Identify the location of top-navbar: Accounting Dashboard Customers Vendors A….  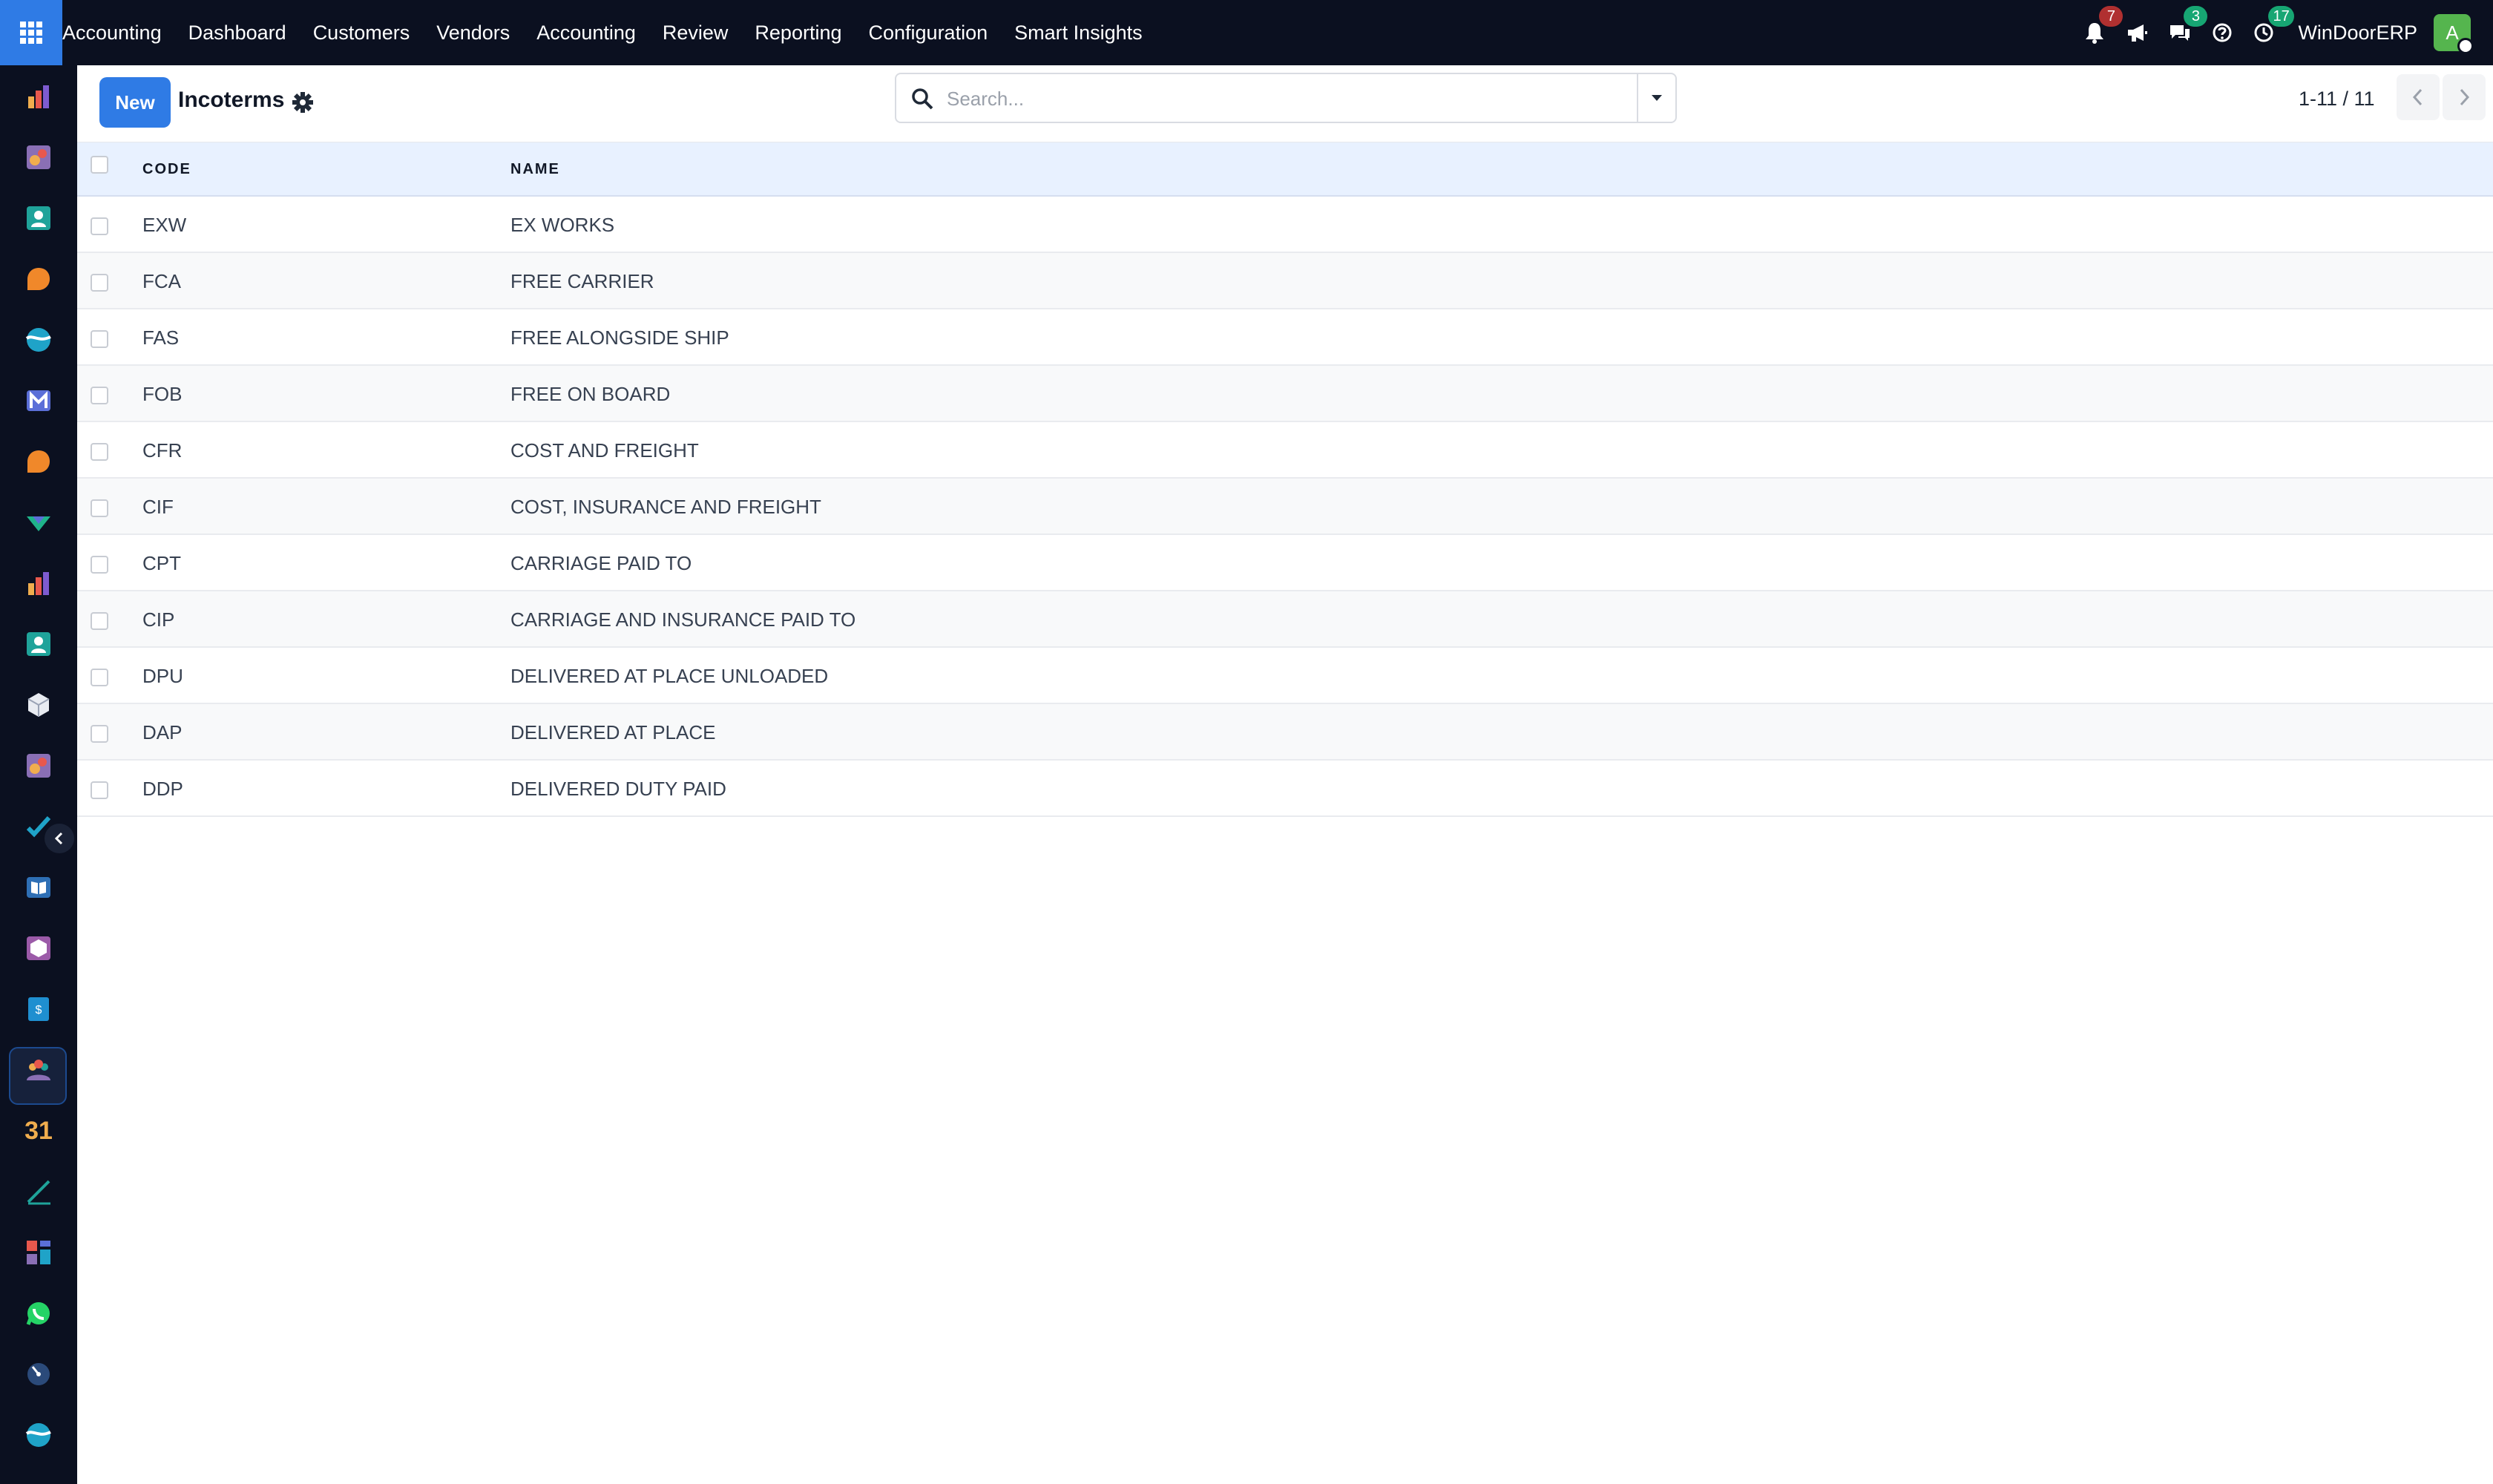
(1246, 32).